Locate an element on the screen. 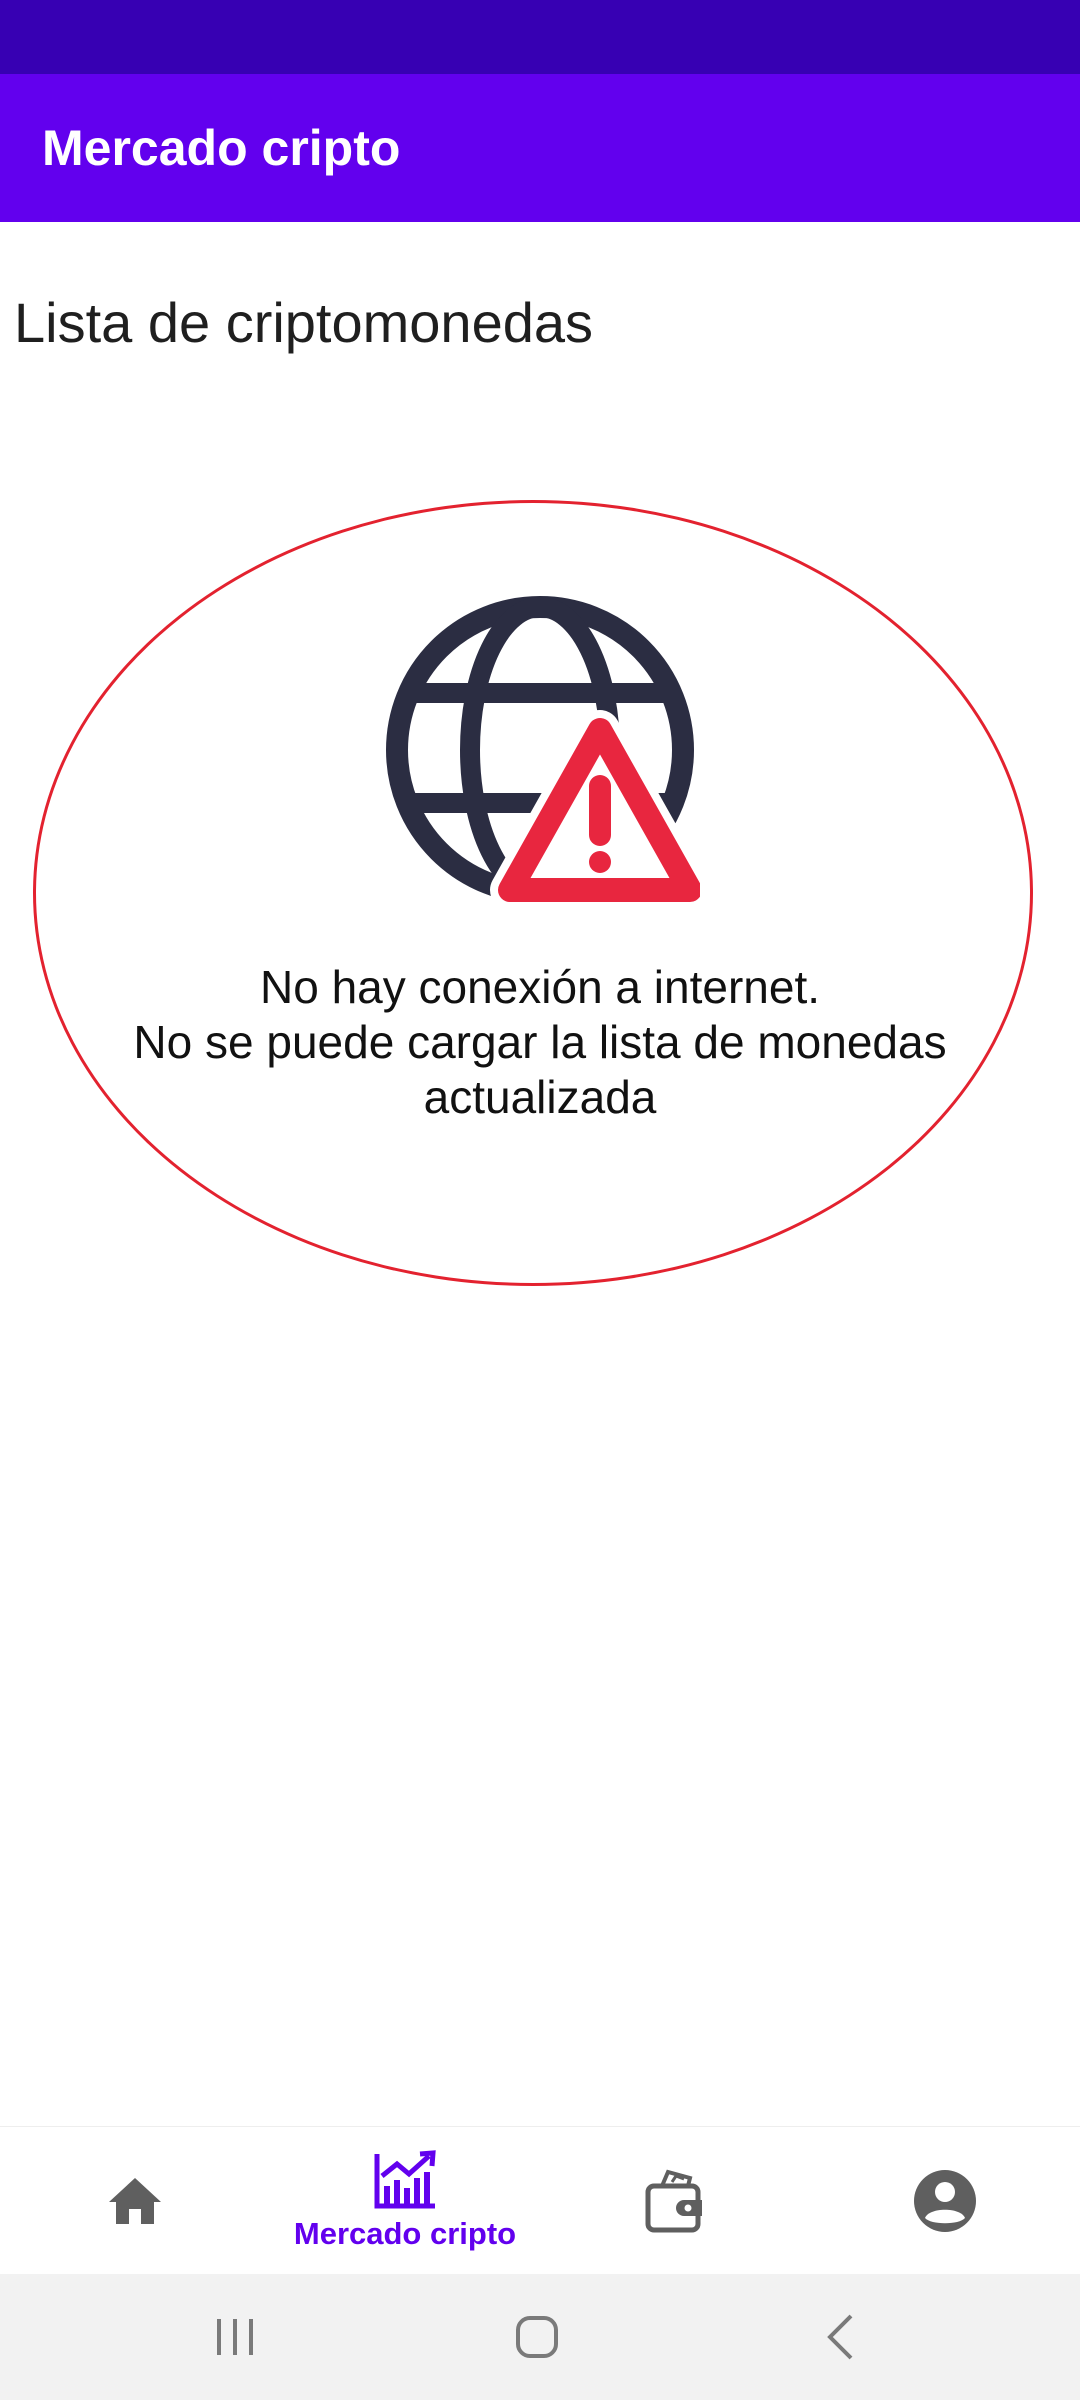 The height and width of the screenshot is (2400, 1080). nav-market: Mercado cripto is located at coordinates (405, 2201).